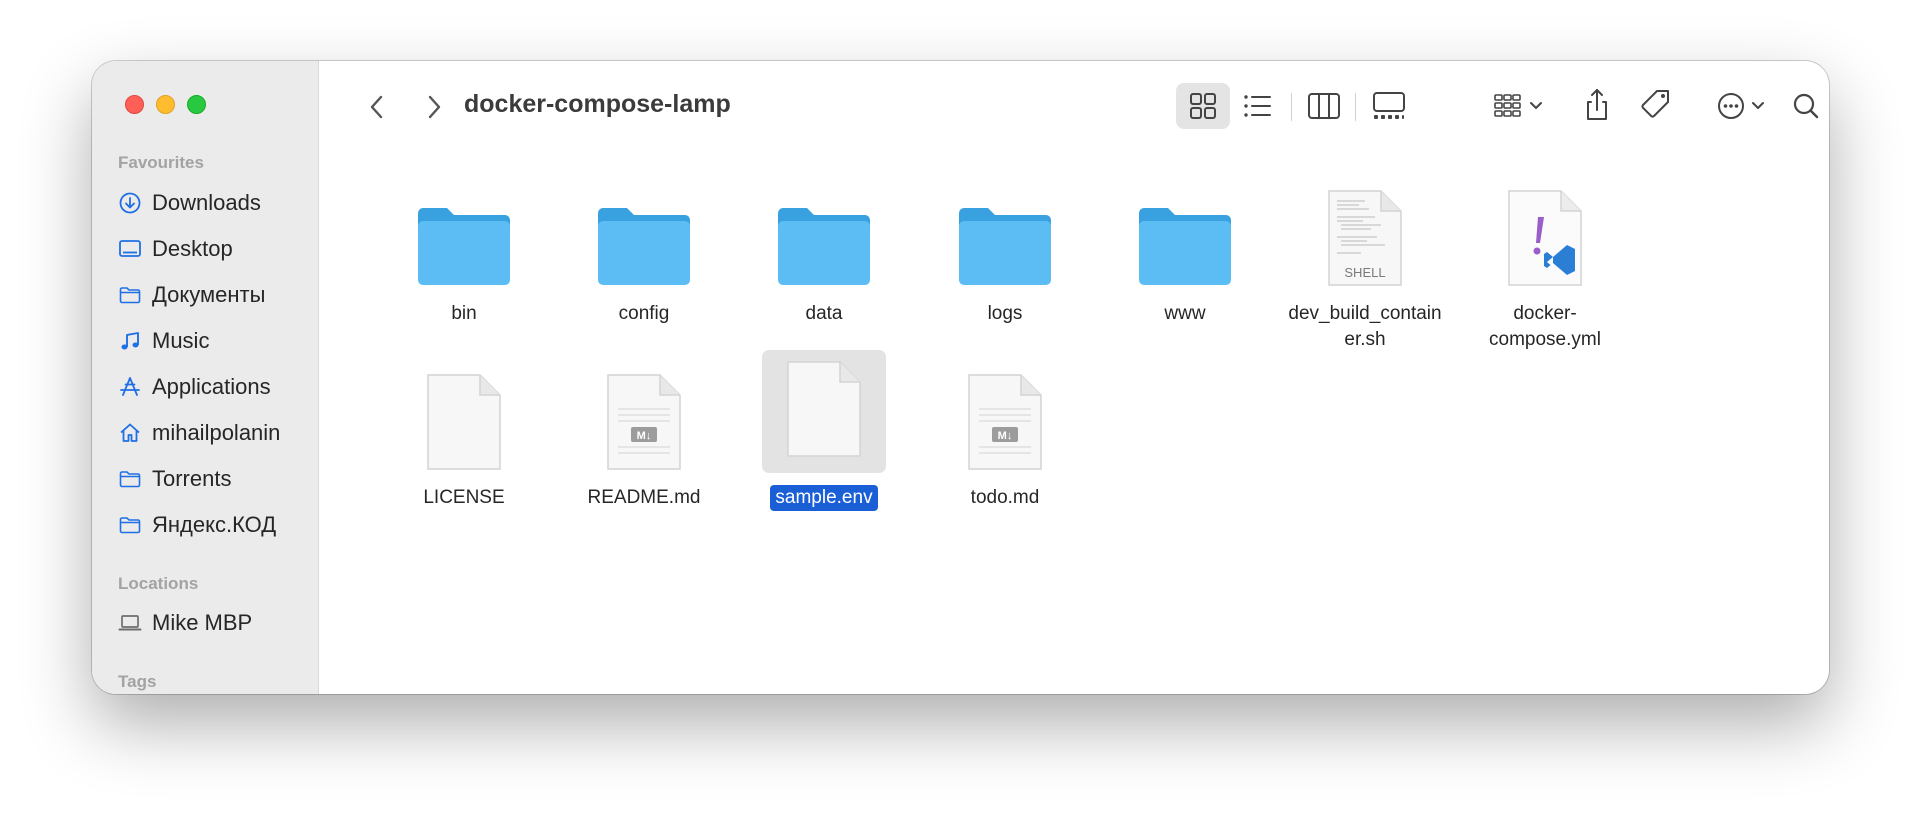 This screenshot has width=1920, height=815. I want to click on sidebar-item-downloads: Downloads, so click(189, 203).